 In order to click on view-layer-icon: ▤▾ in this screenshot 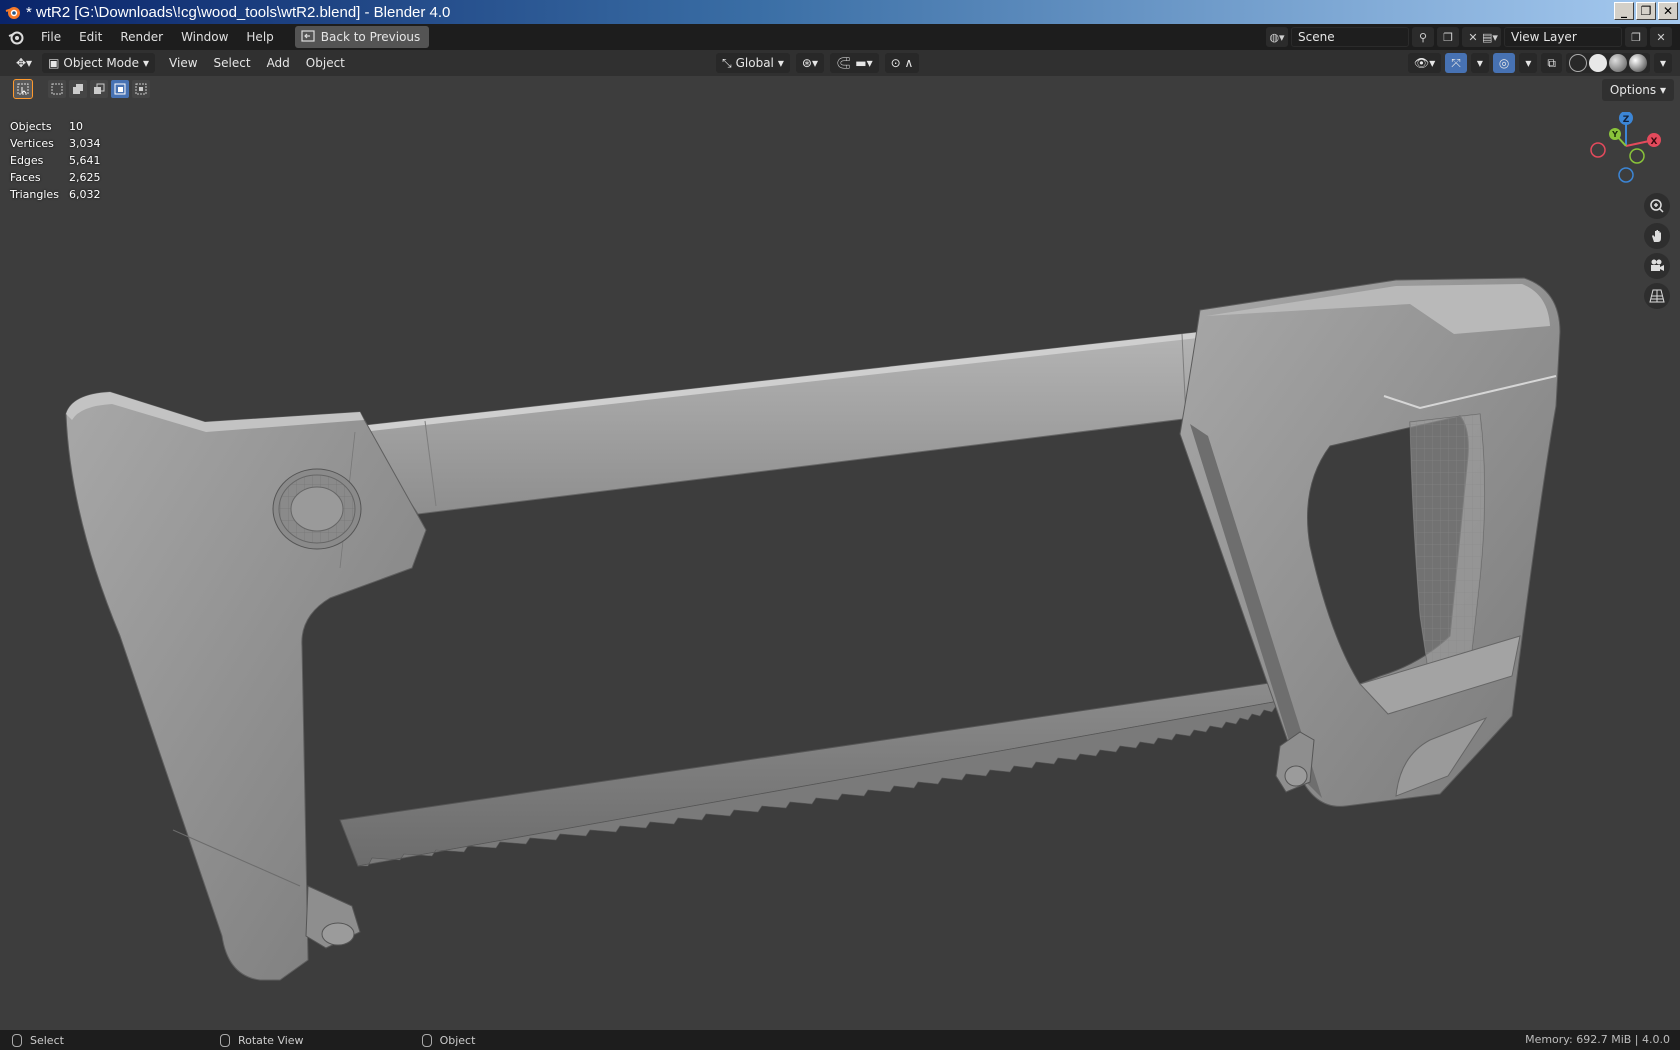, I will do `click(1490, 37)`.